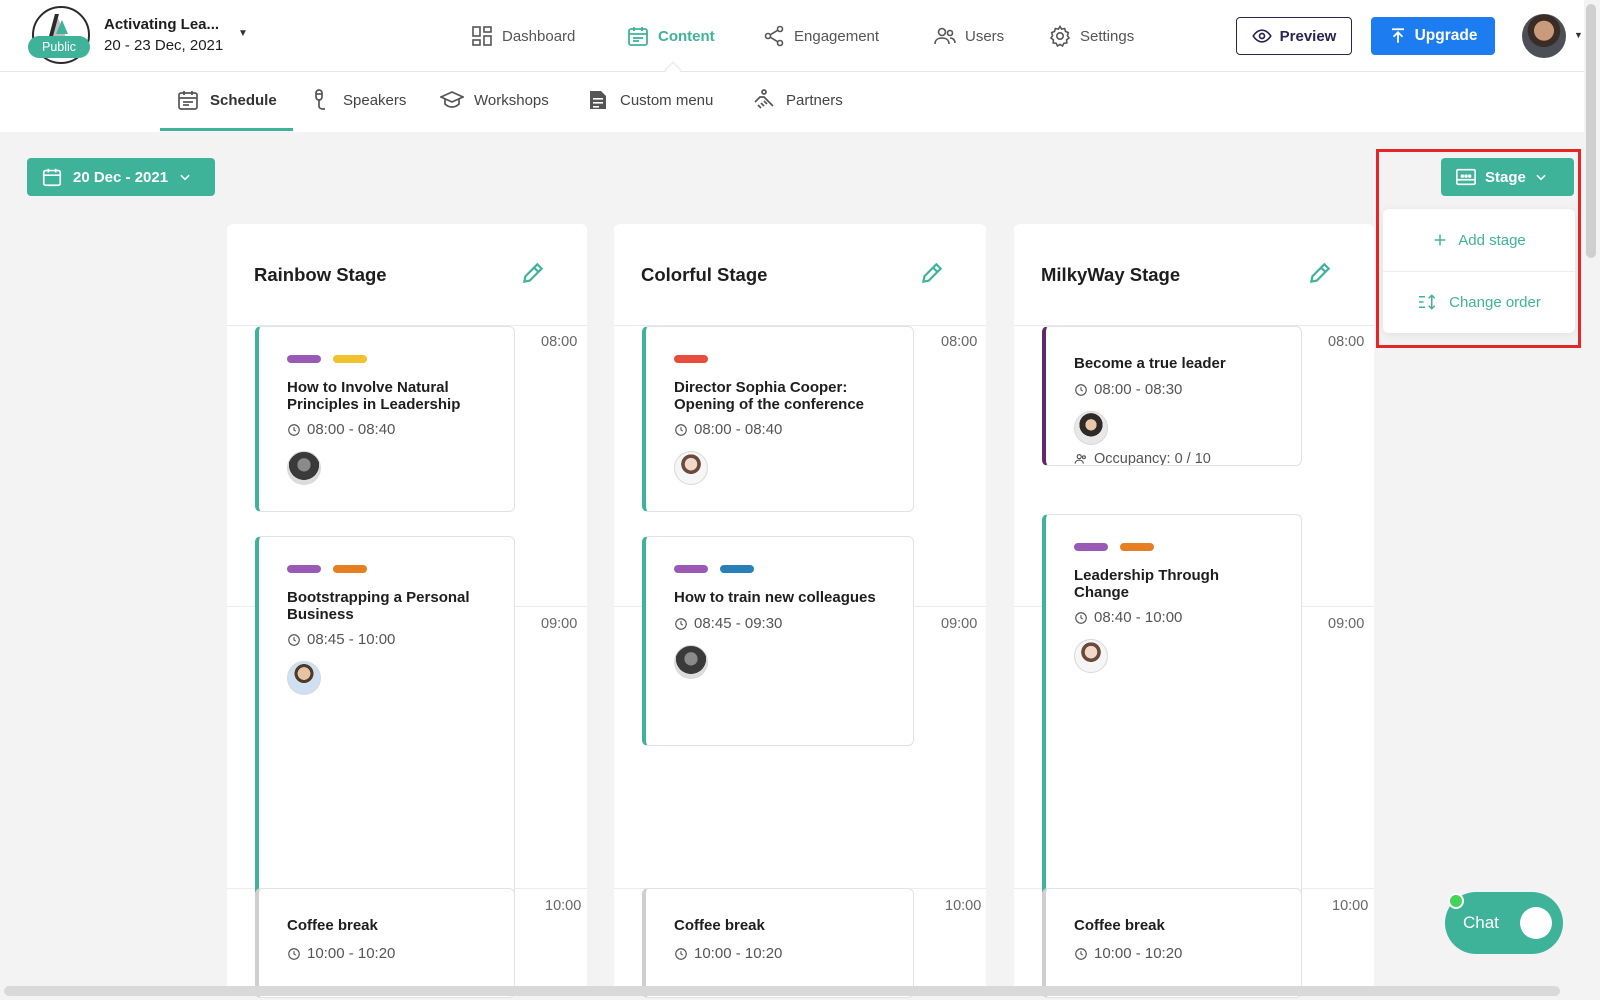 This screenshot has height=1000, width=1600. Describe the element at coordinates (782, 991) in the screenshot. I see `horizontal-scrollbar` at that location.